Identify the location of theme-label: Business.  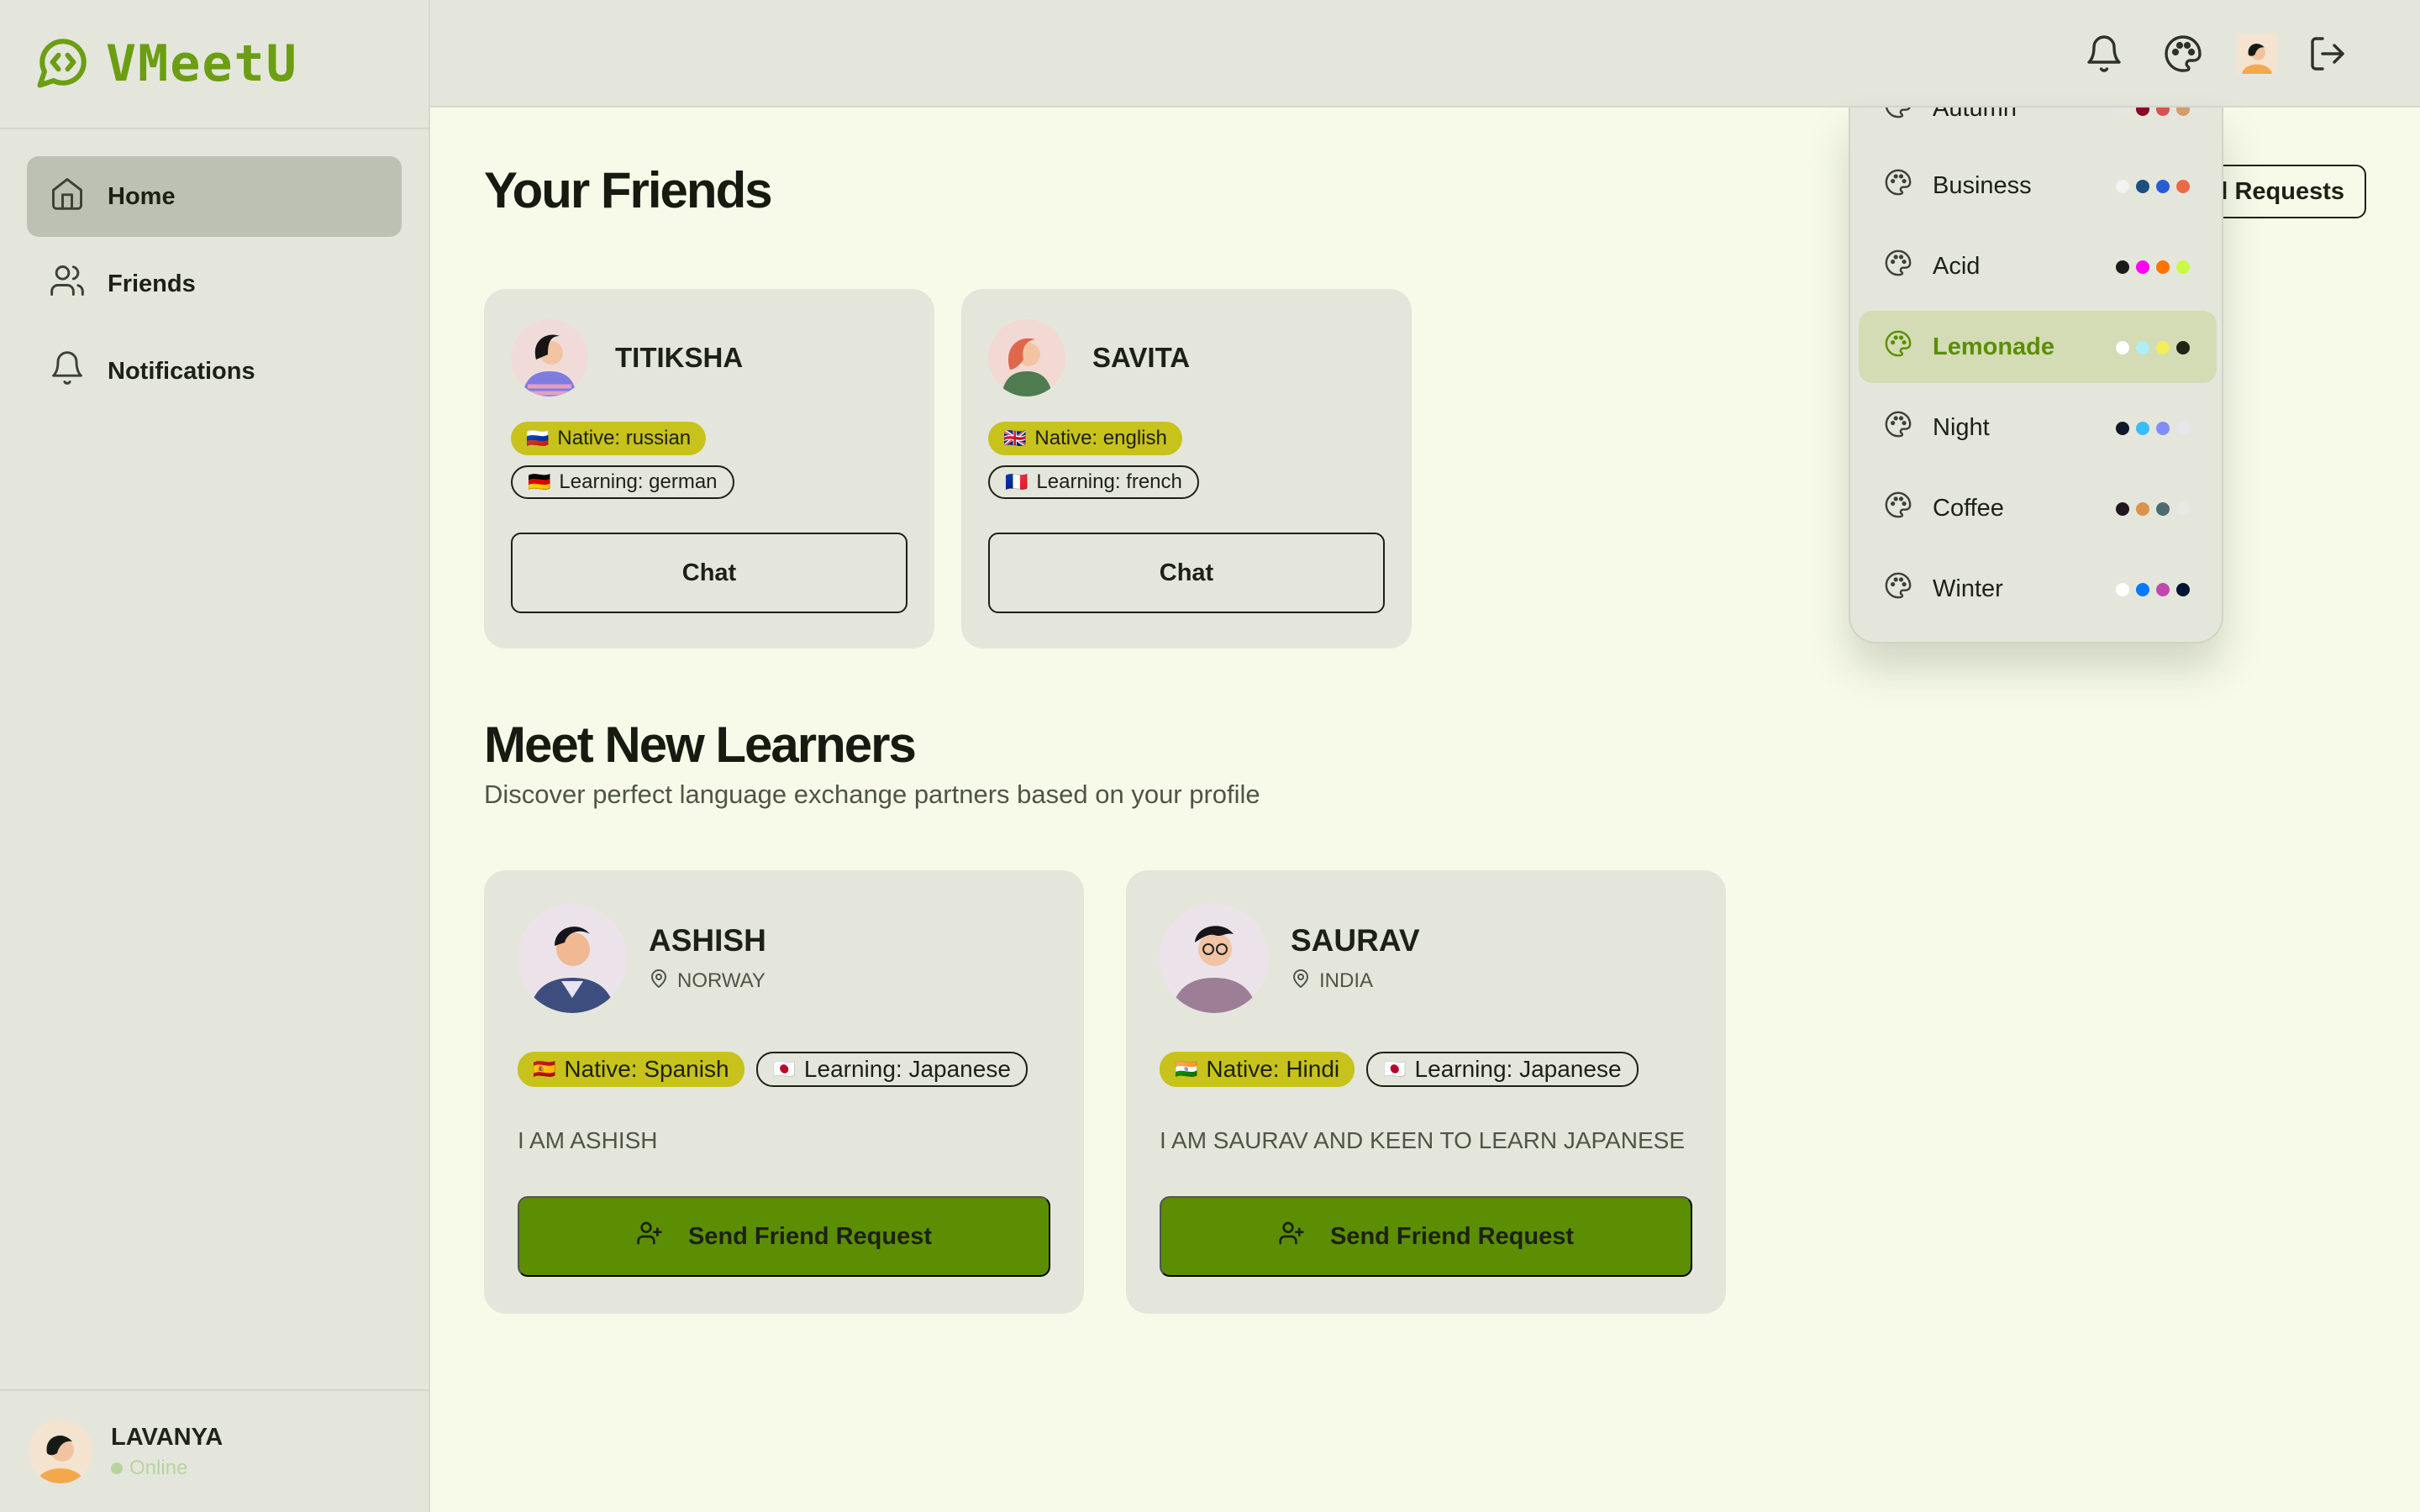
(1983, 185).